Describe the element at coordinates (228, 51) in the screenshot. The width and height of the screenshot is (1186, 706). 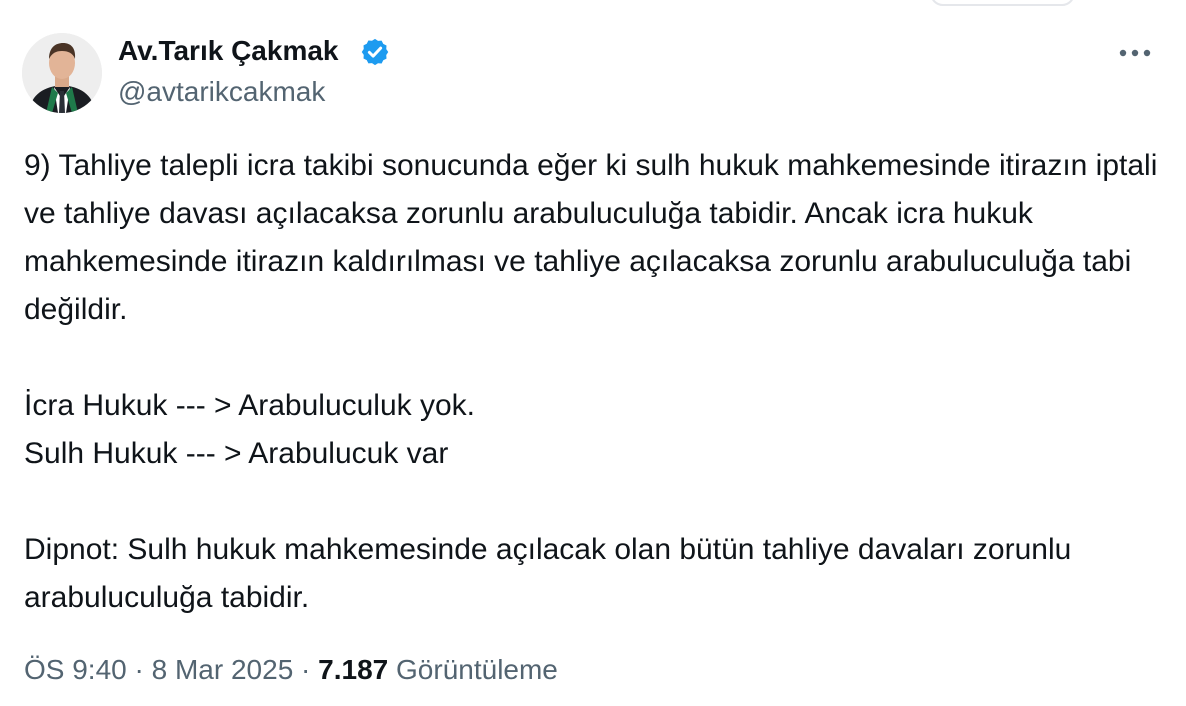
I see `author-display-name: Av.Tarık Çakmak` at that location.